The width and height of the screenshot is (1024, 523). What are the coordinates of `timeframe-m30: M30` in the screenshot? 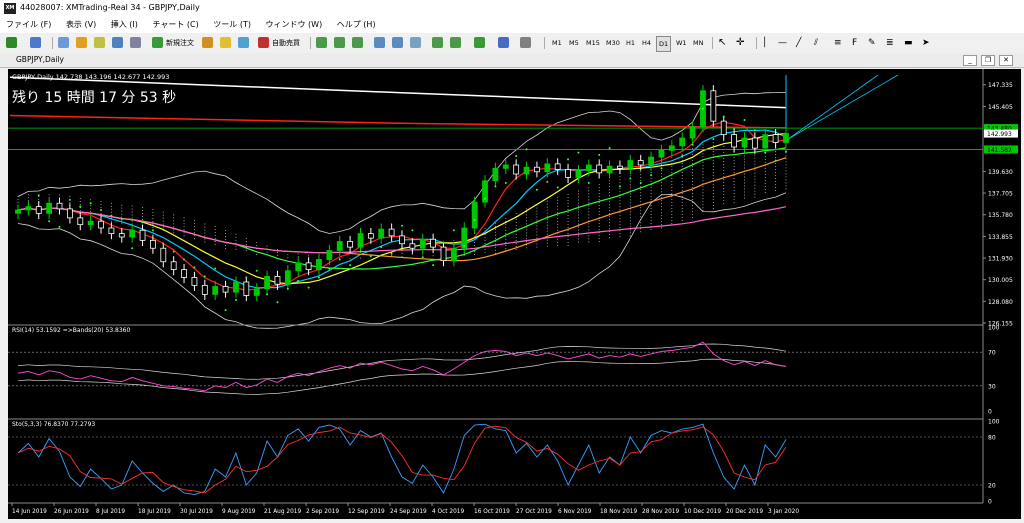 It's located at (613, 43).